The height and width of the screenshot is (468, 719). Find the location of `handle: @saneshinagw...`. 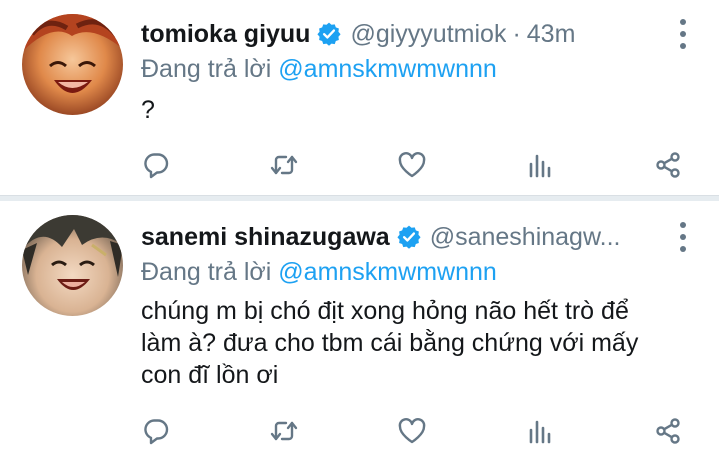

handle: @saneshinagw... is located at coordinates (525, 237).